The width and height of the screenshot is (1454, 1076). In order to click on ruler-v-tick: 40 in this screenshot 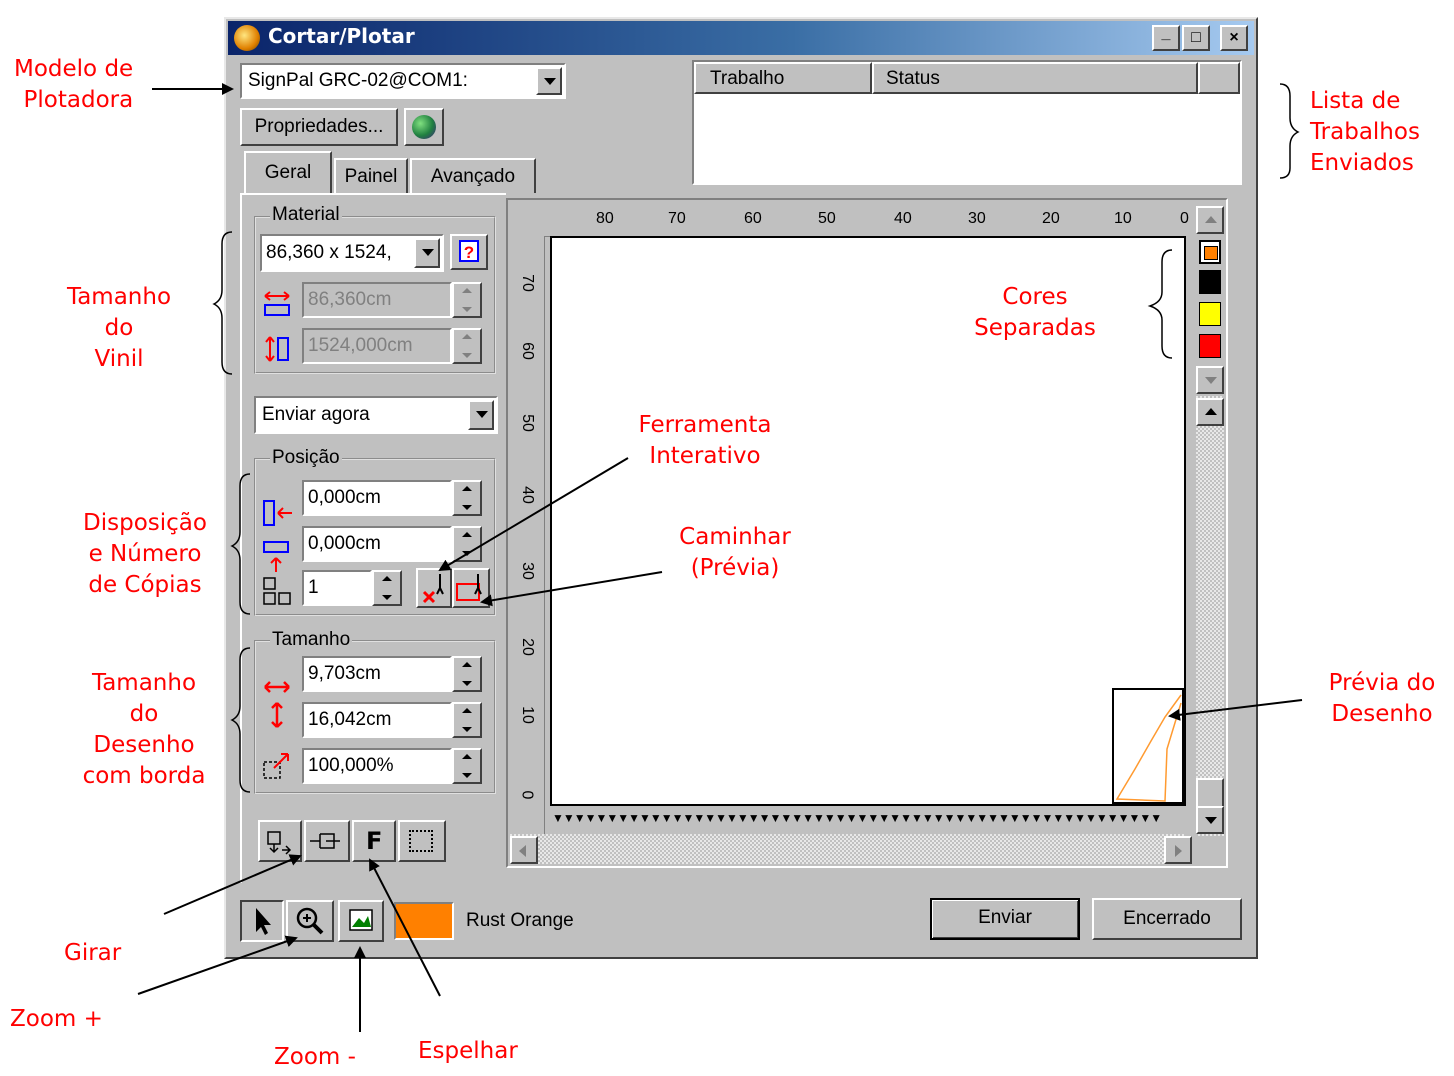, I will do `click(527, 495)`.